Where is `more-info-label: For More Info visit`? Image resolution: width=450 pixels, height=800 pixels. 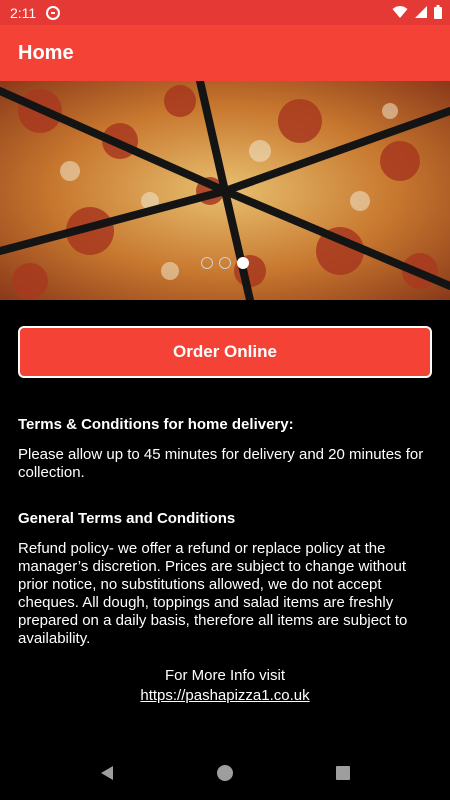
more-info-label: For More Info visit is located at coordinates (225, 675).